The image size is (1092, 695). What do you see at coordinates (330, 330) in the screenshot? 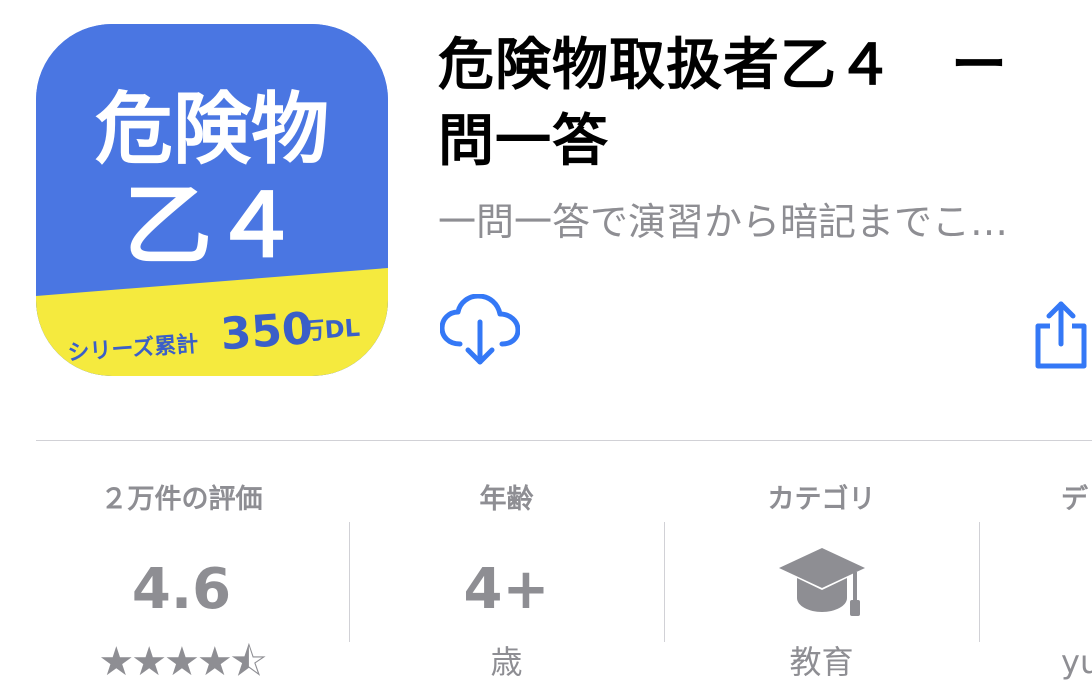
I see `icon-banner-suffix: 万DL` at bounding box center [330, 330].